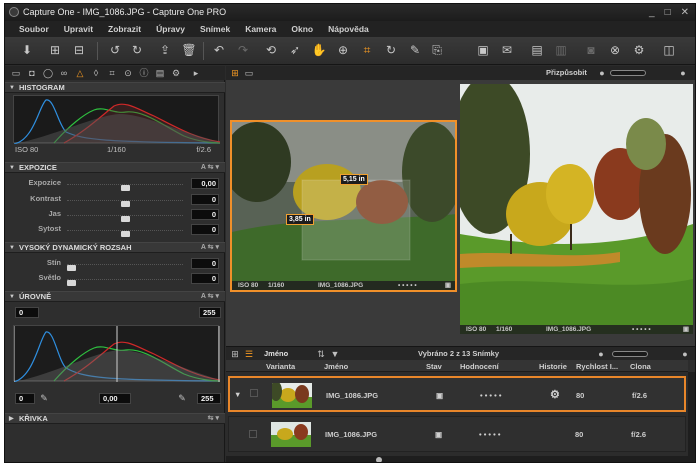  Describe the element at coordinates (117, 354) in the screenshot. I see `levels-graph` at that location.